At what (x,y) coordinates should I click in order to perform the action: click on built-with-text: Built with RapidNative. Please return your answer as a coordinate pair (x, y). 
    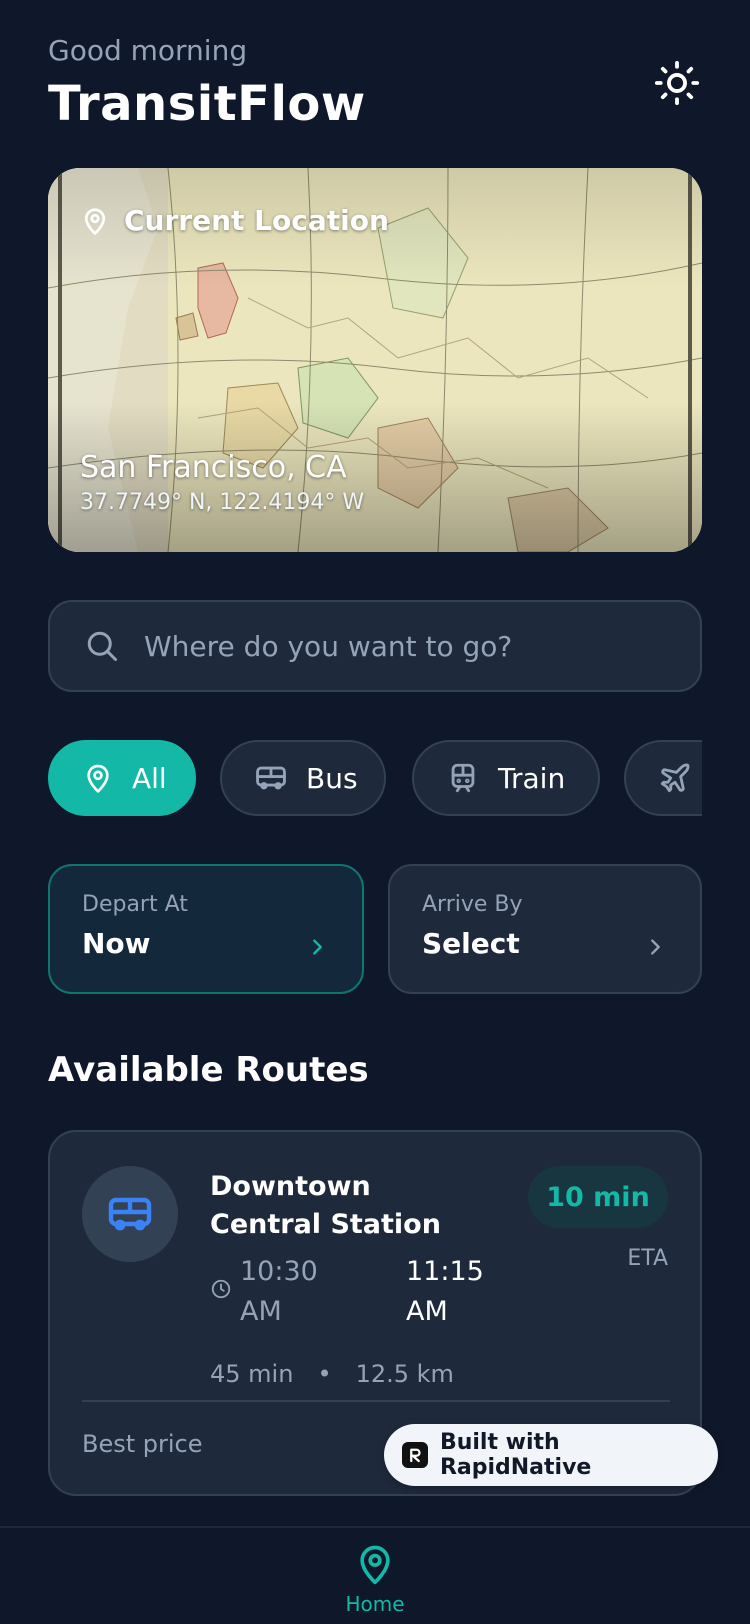
    Looking at the image, I should click on (515, 1455).